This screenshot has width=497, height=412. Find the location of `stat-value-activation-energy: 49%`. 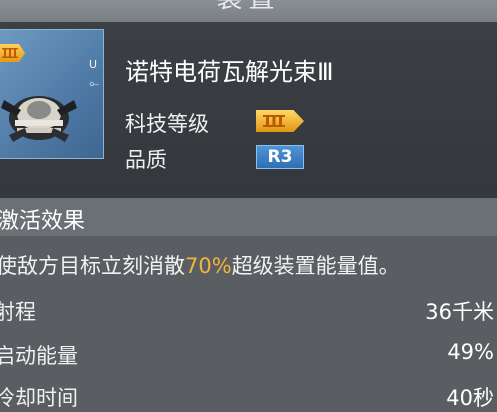

stat-value-activation-energy: 49% is located at coordinates (470, 352).